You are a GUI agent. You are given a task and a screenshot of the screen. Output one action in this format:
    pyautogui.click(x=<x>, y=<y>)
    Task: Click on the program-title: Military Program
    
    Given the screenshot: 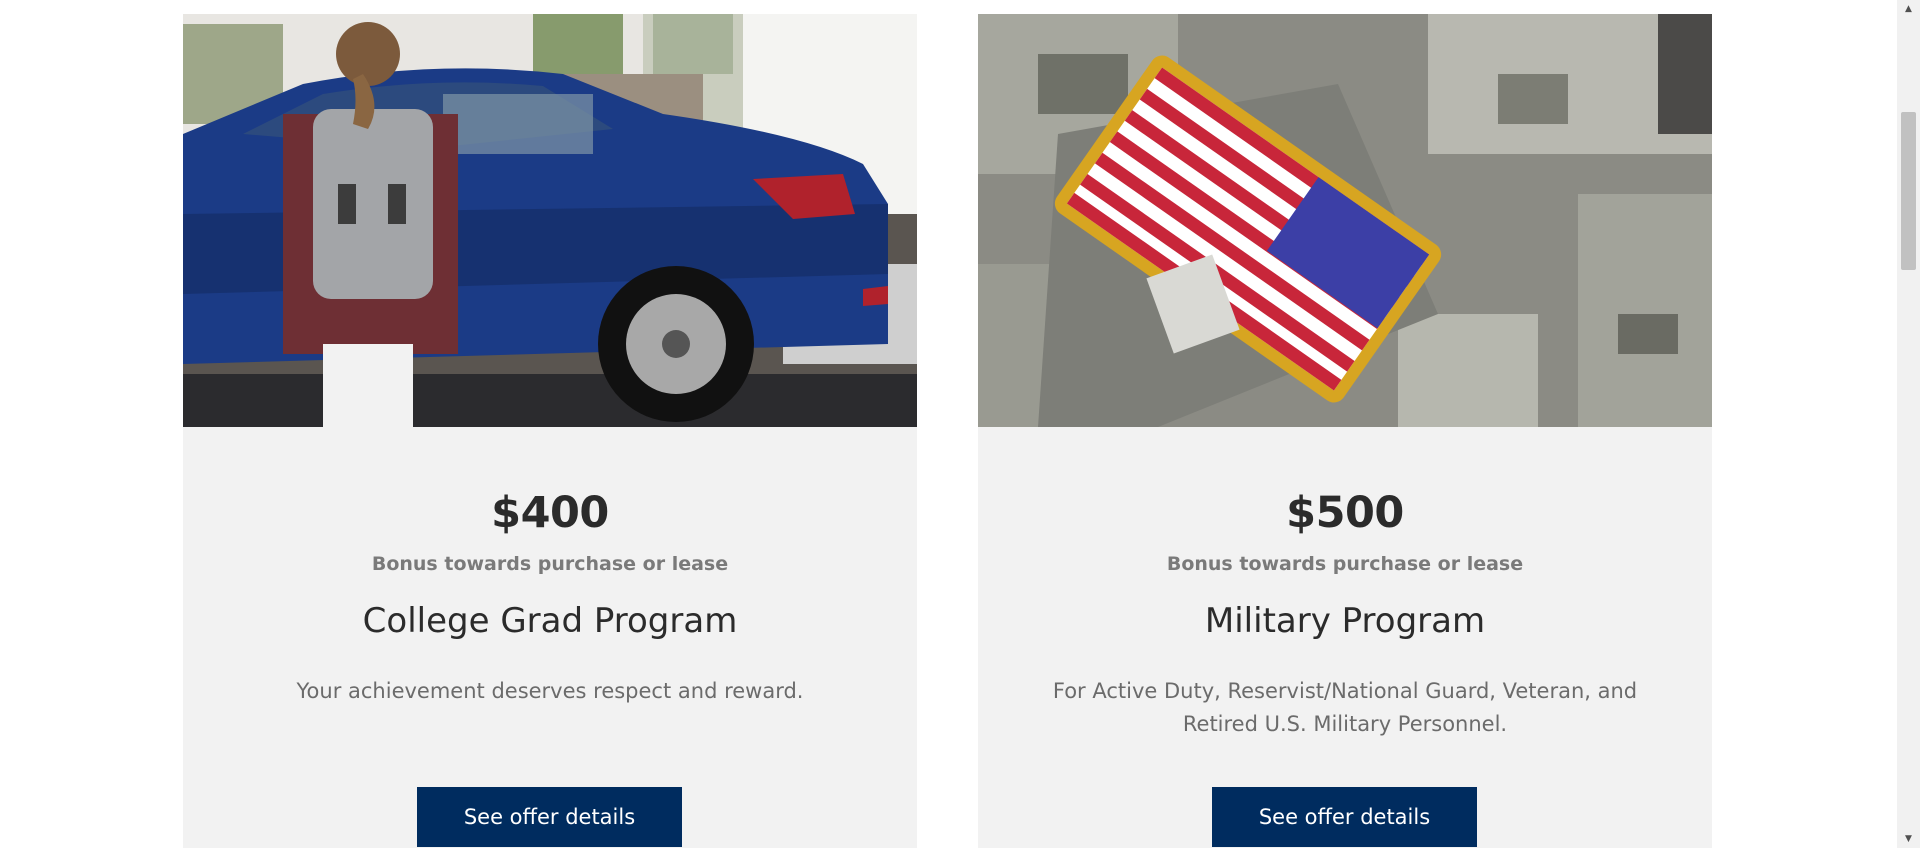 What is the action you would take?
    pyautogui.click(x=1345, y=621)
    